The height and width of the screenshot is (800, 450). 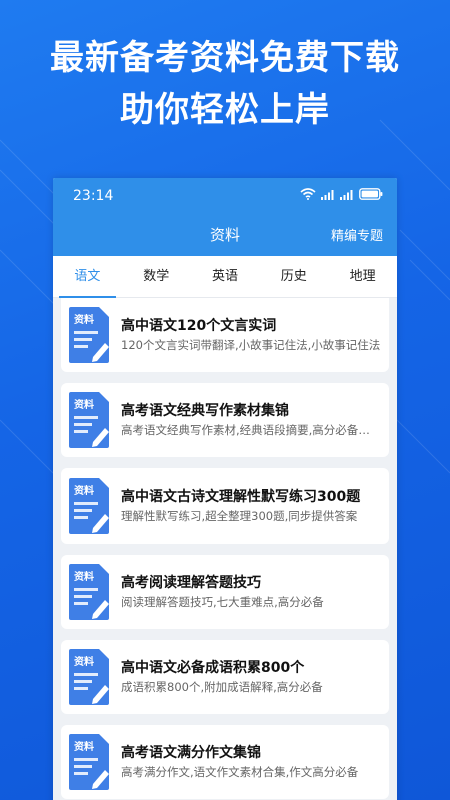 I want to click on item-desc: 120个文言实词带翻译,小故事记住法,小故事记住法, so click(x=251, y=345).